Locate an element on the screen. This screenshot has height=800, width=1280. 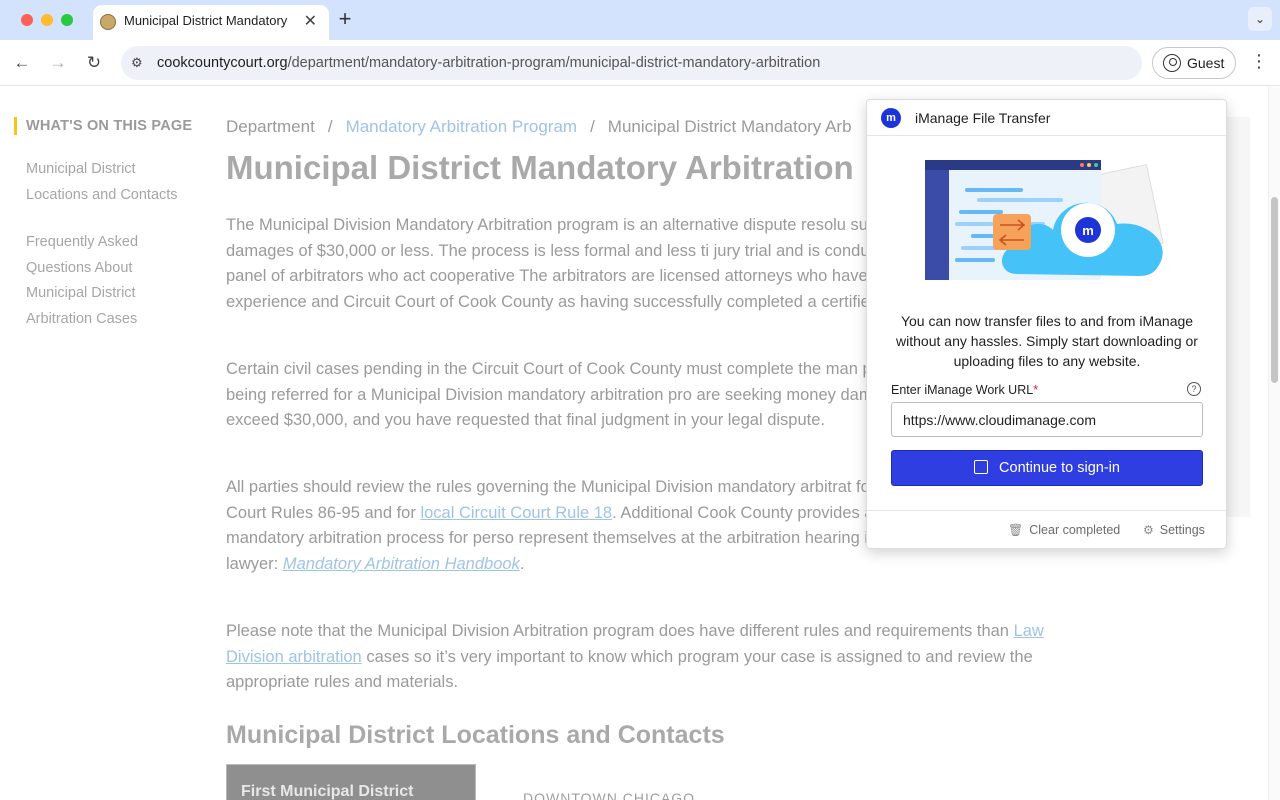
settings-button: ⚙ Settings is located at coordinates (1174, 530).